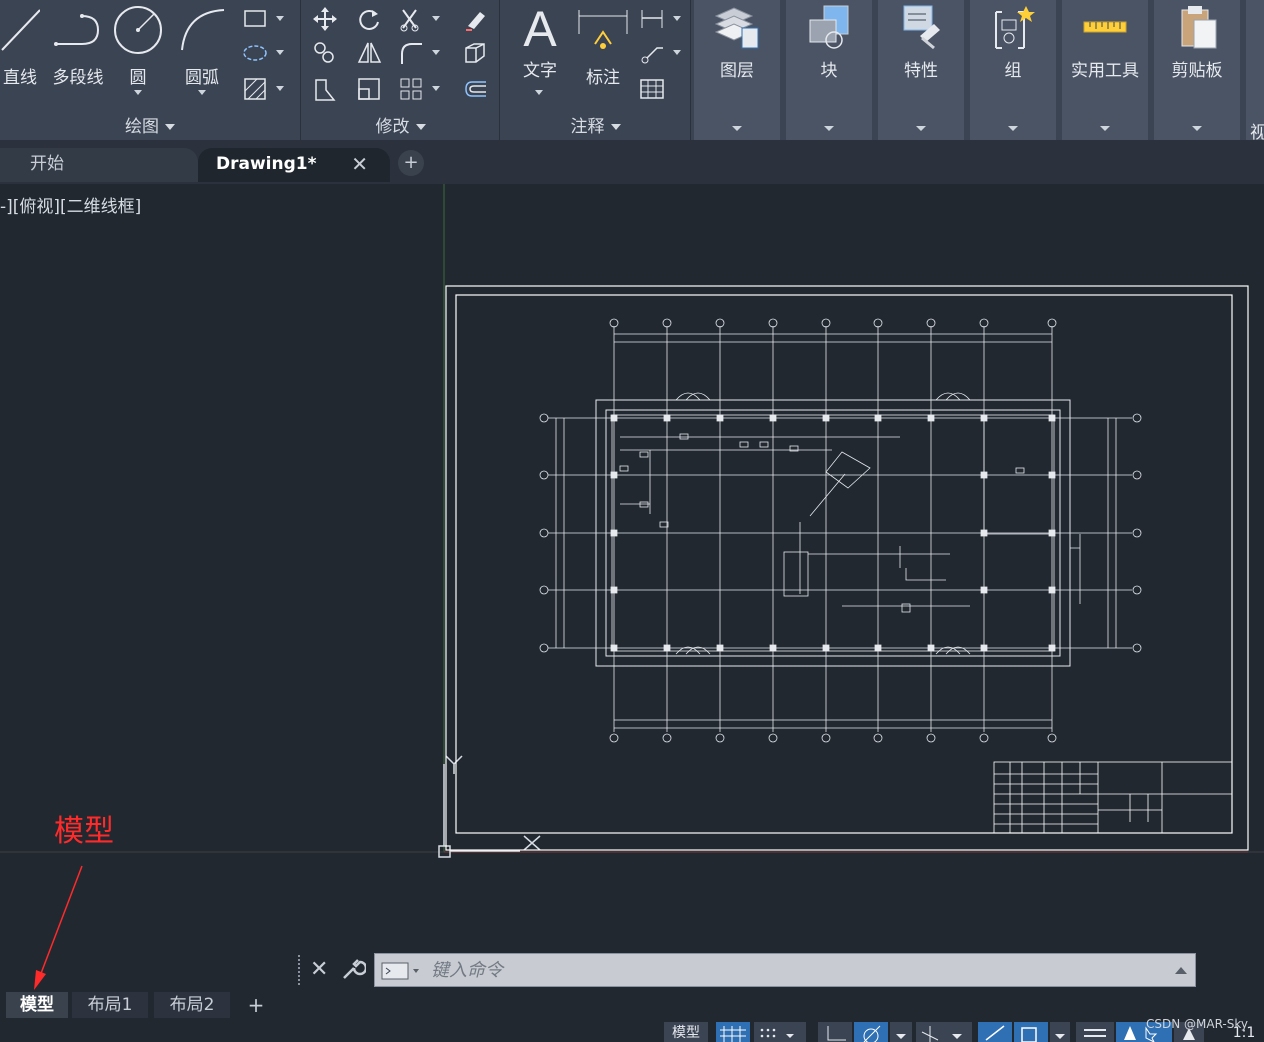  I want to click on layers-panel-button: 图层, so click(737, 70).